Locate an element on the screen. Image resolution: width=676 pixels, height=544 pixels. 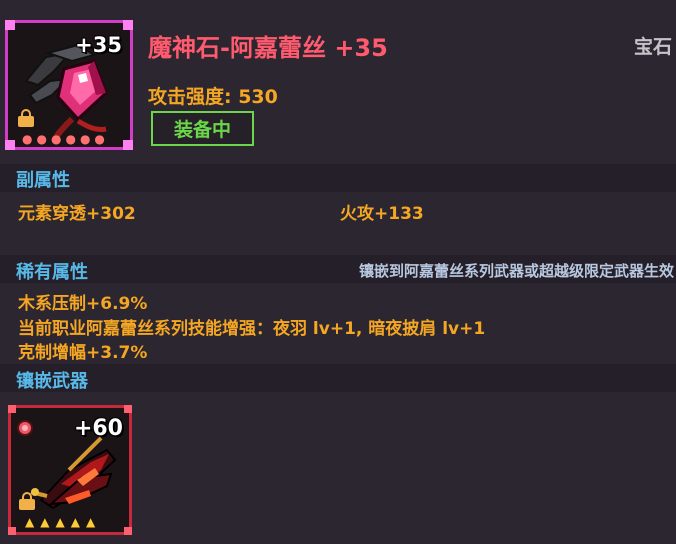
item-icon-frame: +35 ● ● ● ● ● ● is located at coordinates (69, 85).